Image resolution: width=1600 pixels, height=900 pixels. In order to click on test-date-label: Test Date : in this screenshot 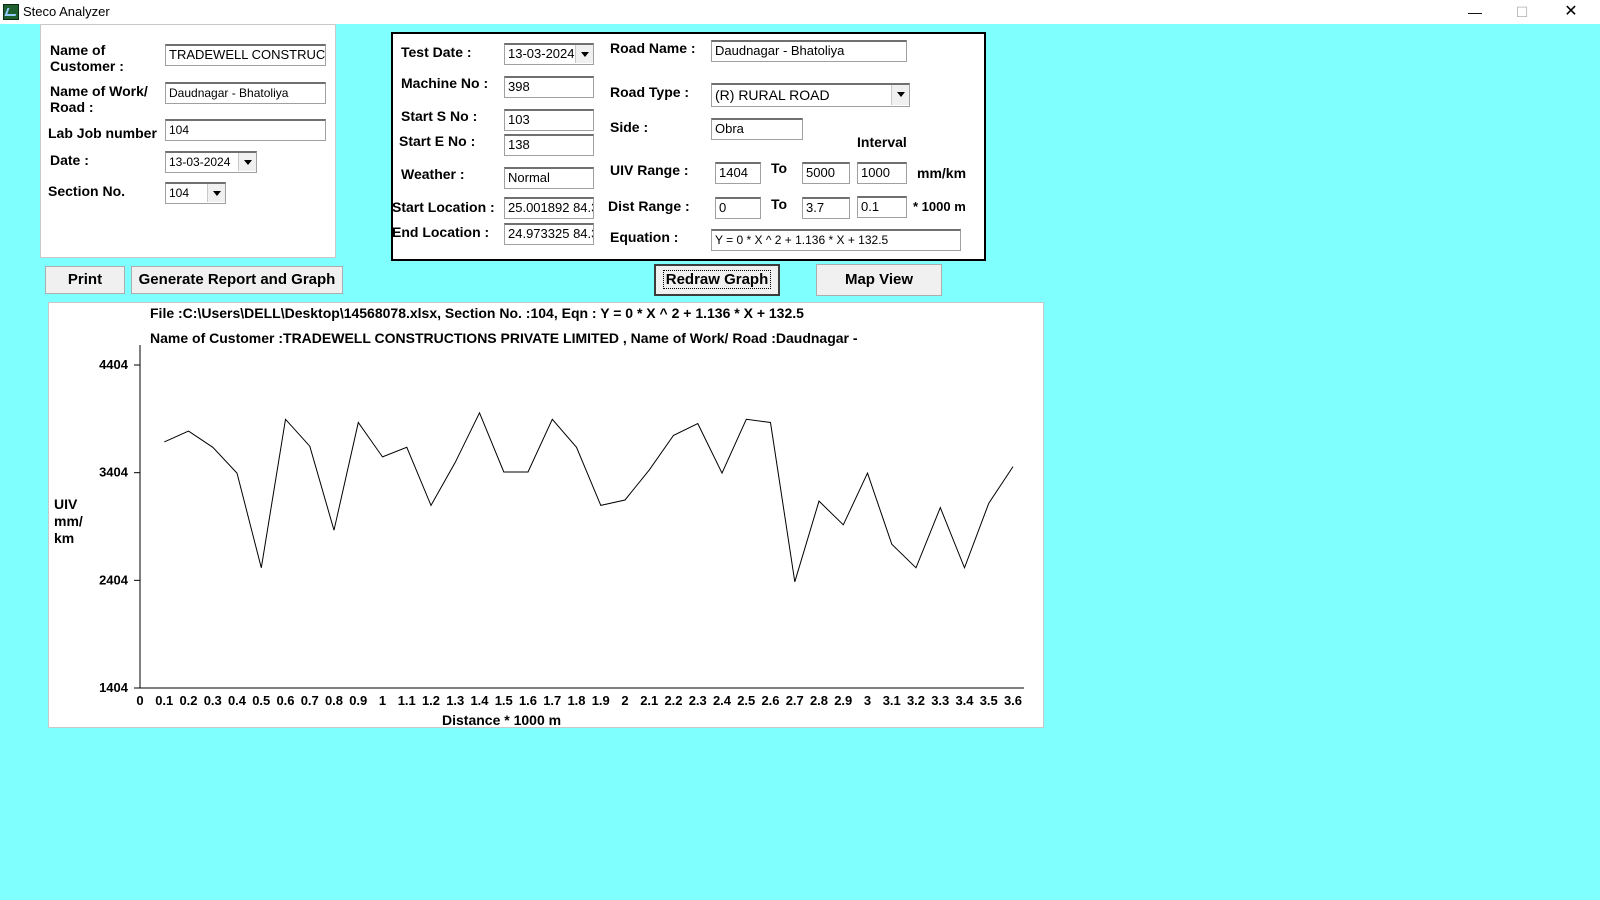, I will do `click(436, 52)`.